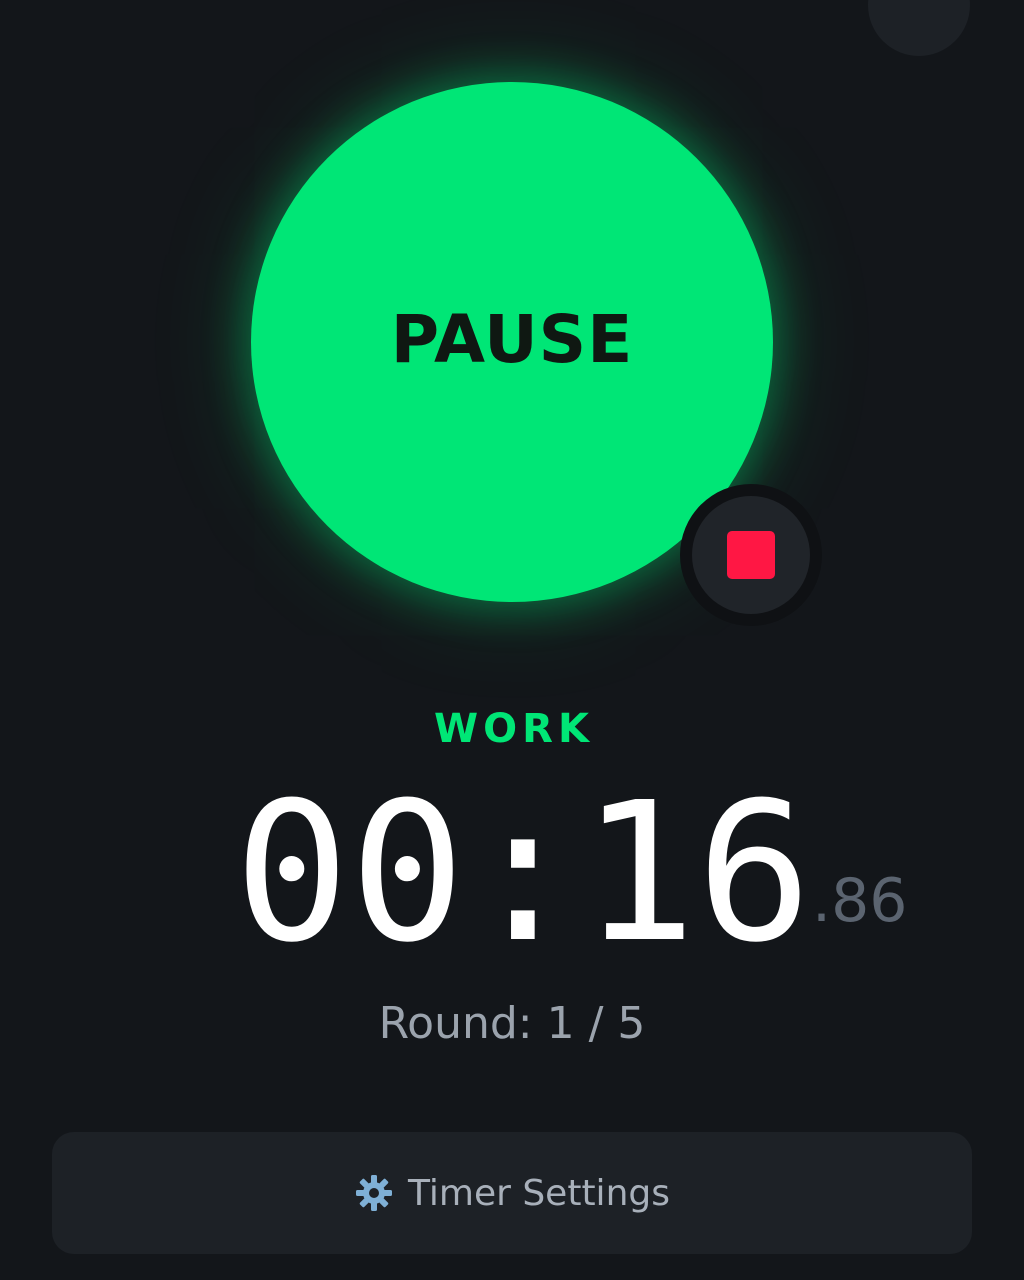 The width and height of the screenshot is (1024, 1280). What do you see at coordinates (860, 901) in the screenshot?
I see `timer-centiseconds: .86` at bounding box center [860, 901].